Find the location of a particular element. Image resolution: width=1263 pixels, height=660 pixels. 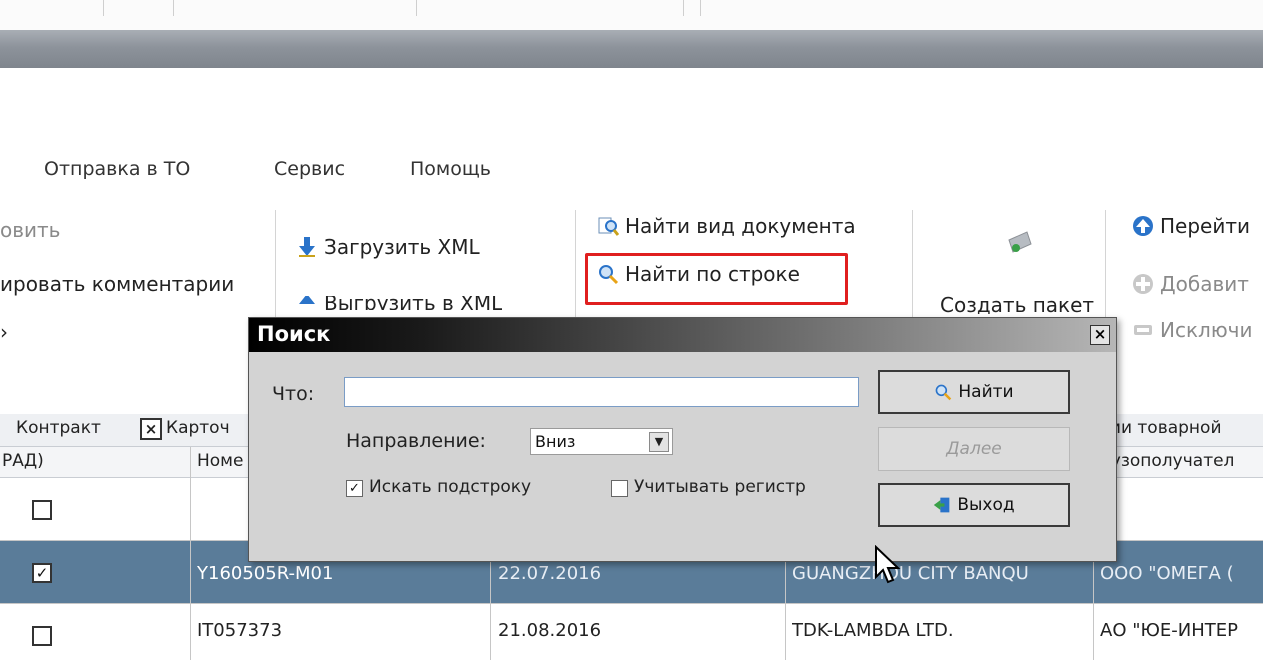

menu-service: Сервис is located at coordinates (309, 169).